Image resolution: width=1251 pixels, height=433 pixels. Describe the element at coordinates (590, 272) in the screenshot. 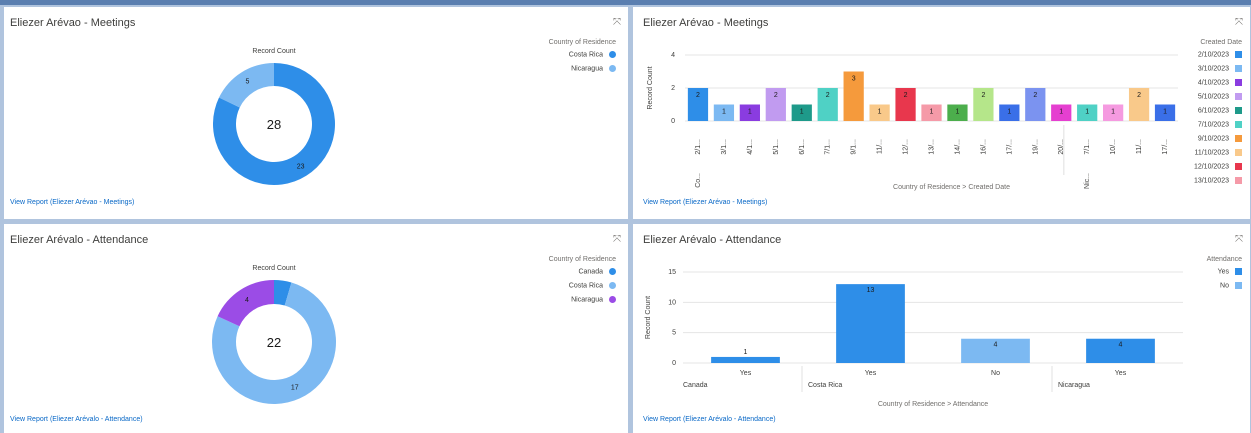

I see `legend-label: Canada` at that location.